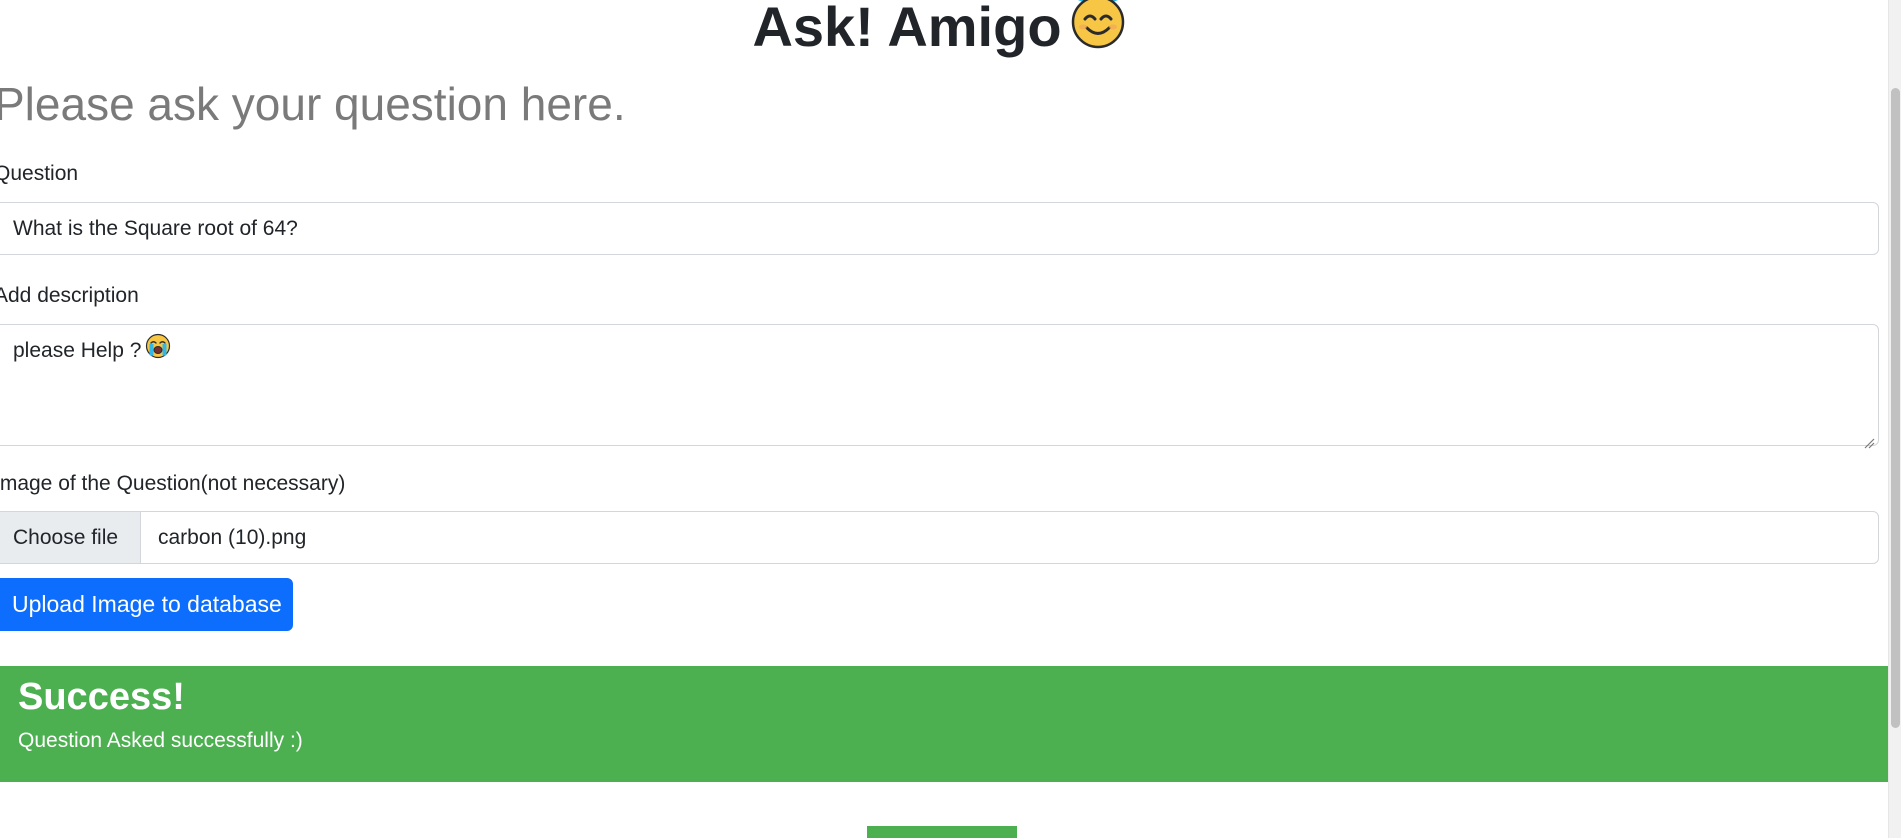  Describe the element at coordinates (77, 351) in the screenshot. I see `description-textarea-value: please Help ?` at that location.